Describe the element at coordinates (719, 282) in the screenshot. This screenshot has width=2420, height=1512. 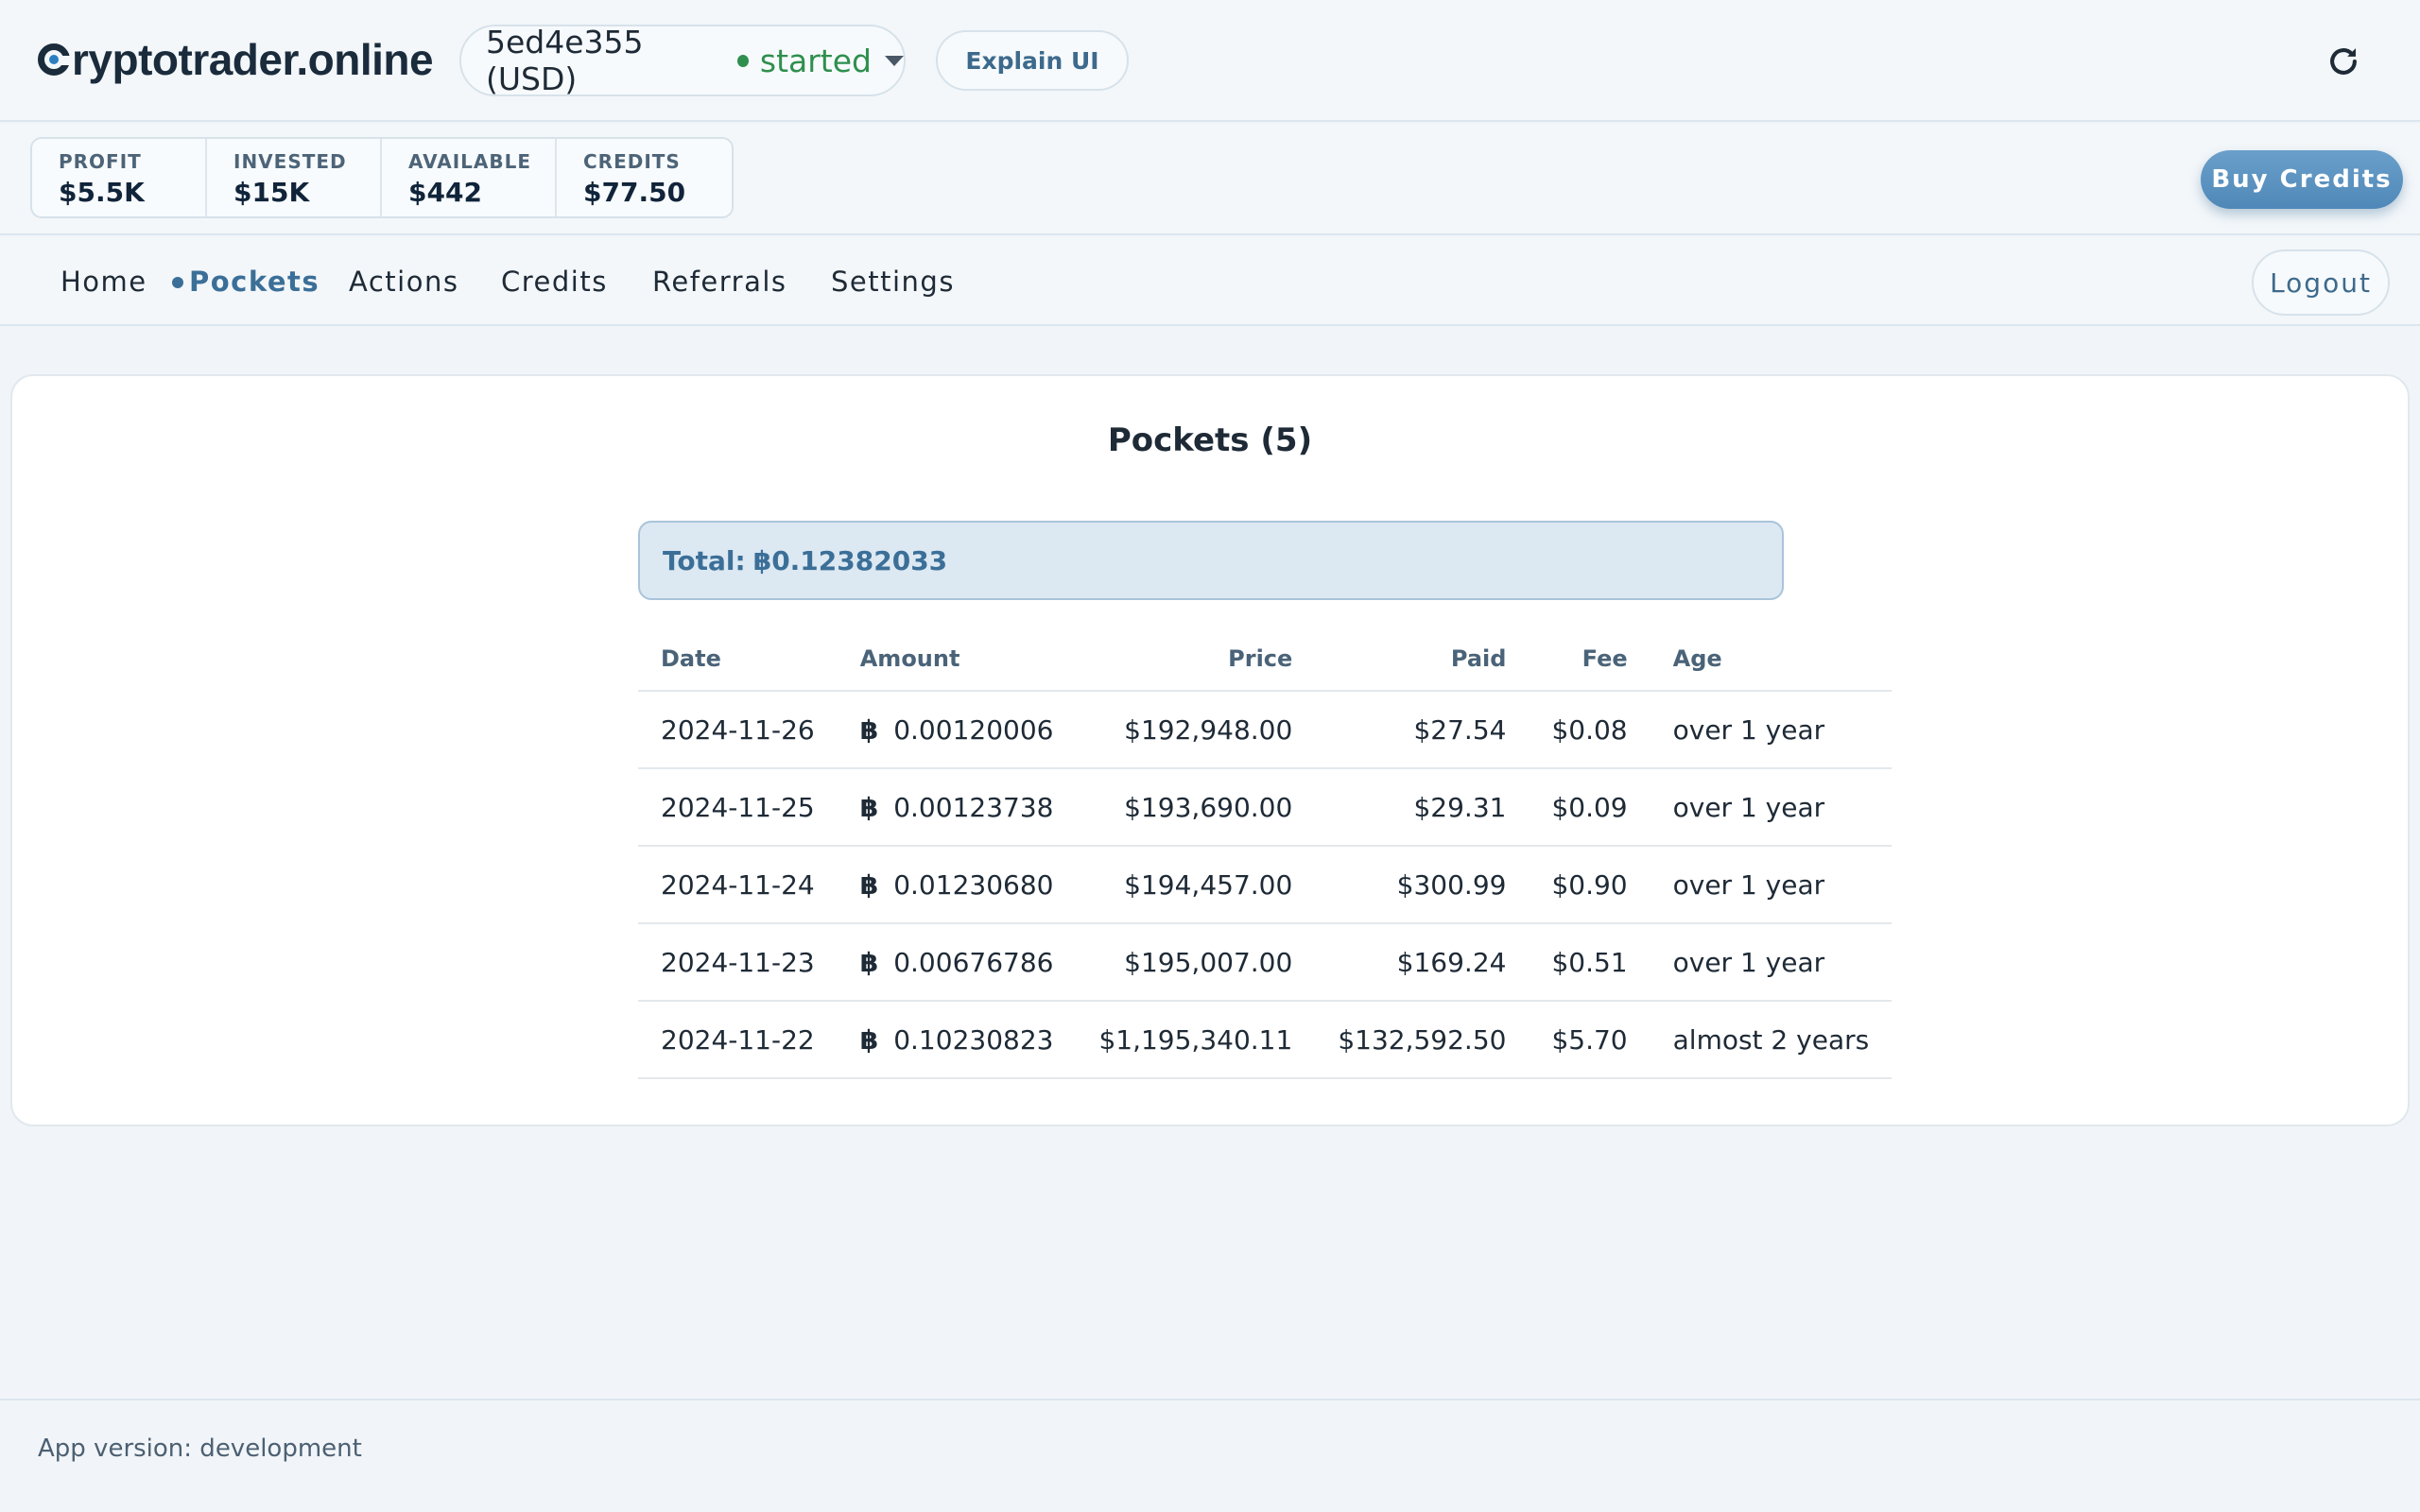
I see `nav-item-referrals: Referrals` at that location.